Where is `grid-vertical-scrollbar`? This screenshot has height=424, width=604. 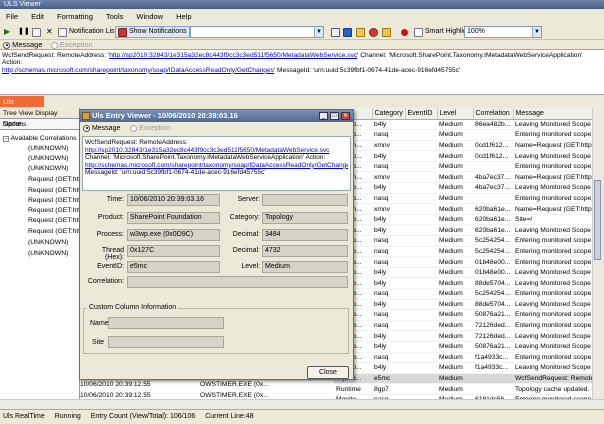 grid-vertical-scrollbar is located at coordinates (597, 258).